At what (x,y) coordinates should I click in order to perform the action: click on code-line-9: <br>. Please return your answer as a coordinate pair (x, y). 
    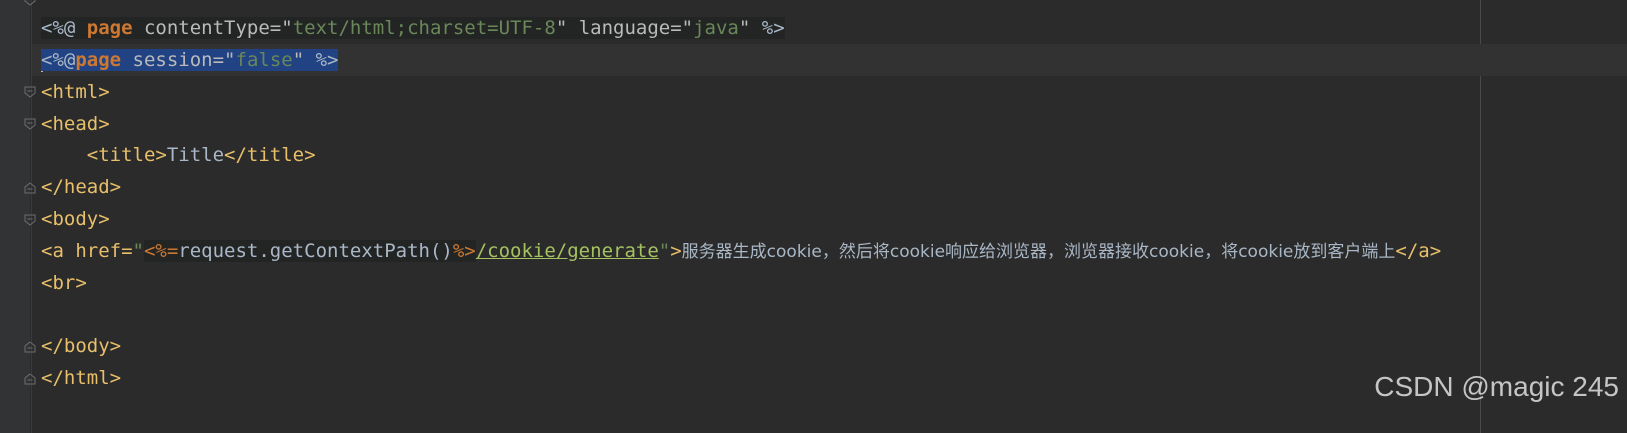
    Looking at the image, I should click on (64, 283).